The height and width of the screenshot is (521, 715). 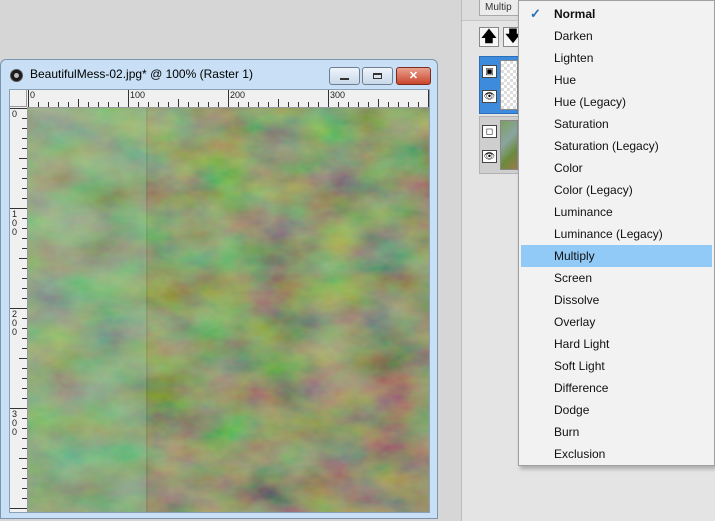 I want to click on menu-item-label: Normal, so click(x=575, y=14).